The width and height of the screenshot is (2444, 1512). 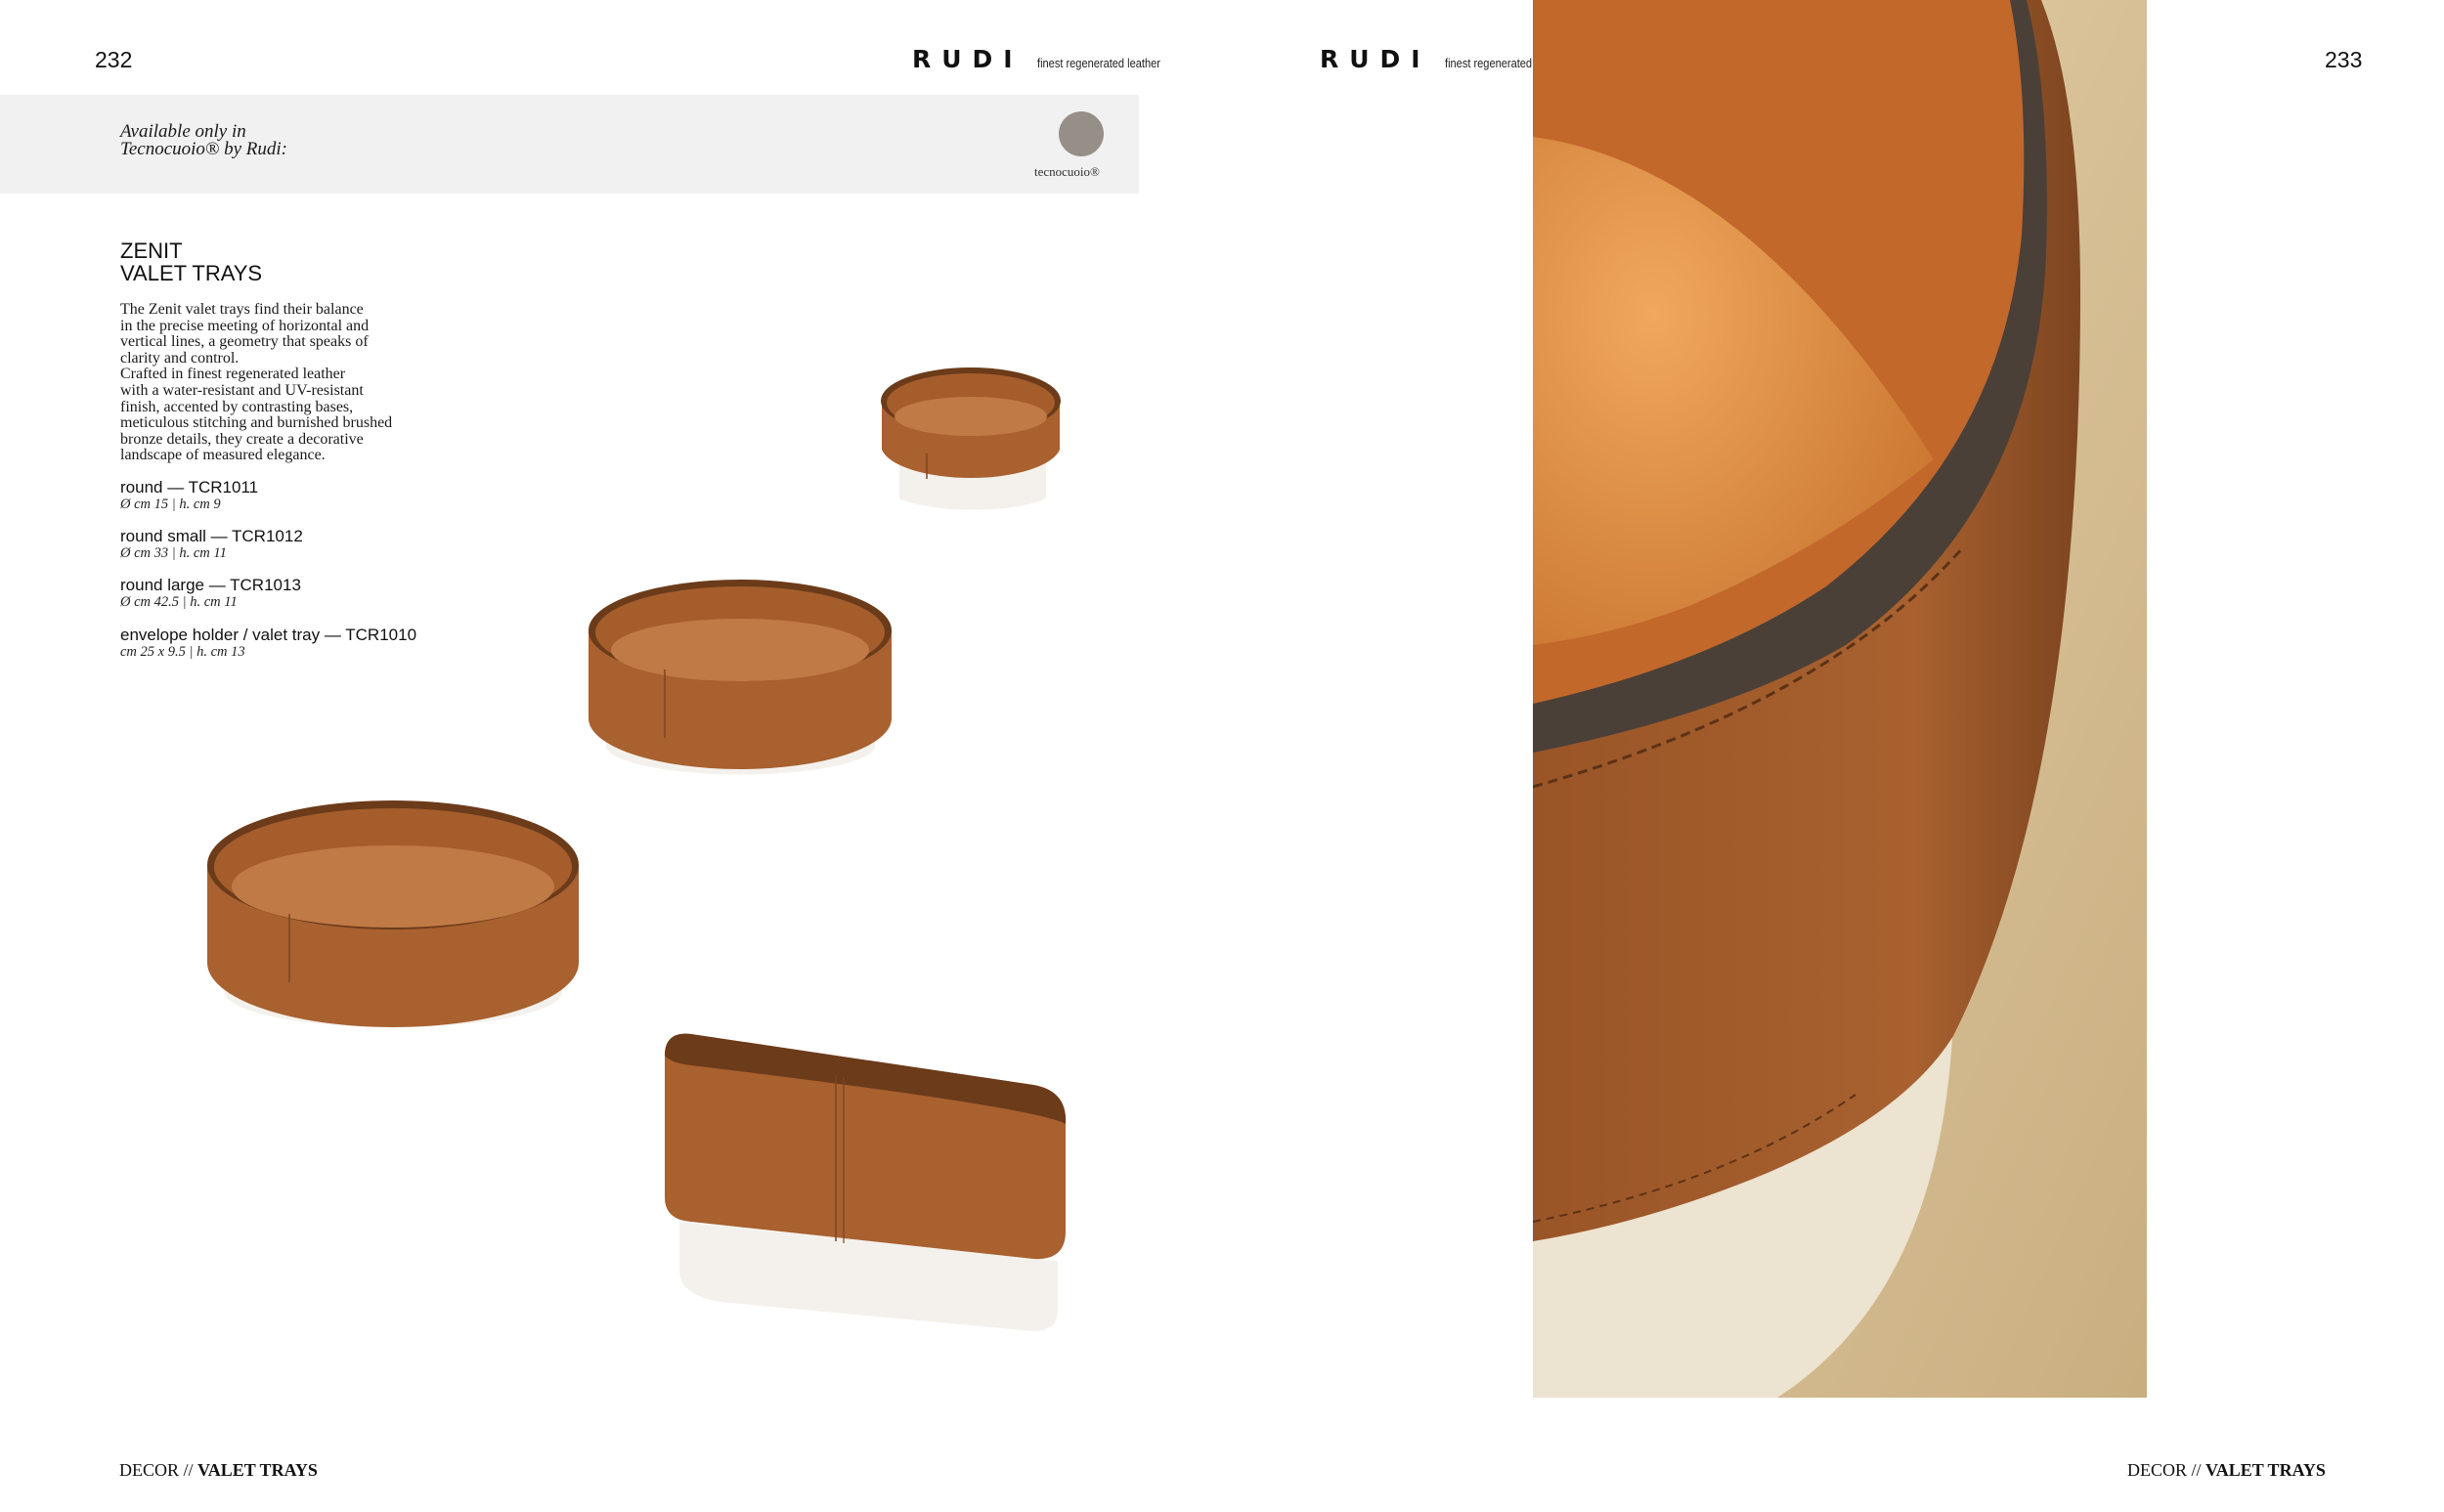 What do you see at coordinates (242, 309) in the screenshot?
I see `description-line: The Zenit valet trays find their balance` at bounding box center [242, 309].